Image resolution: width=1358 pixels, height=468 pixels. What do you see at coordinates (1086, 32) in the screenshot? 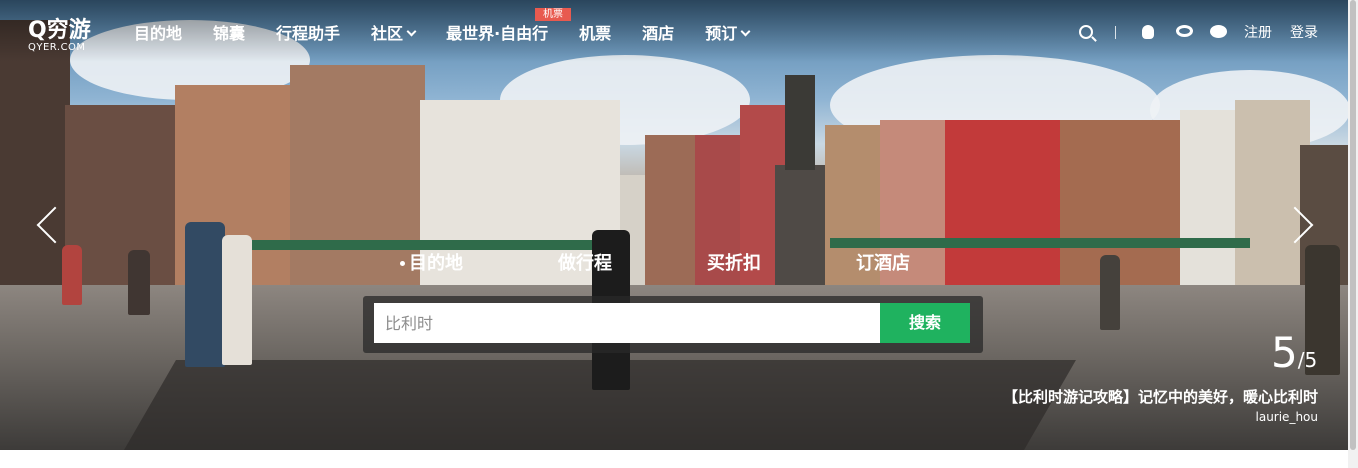
I see `search-icon` at bounding box center [1086, 32].